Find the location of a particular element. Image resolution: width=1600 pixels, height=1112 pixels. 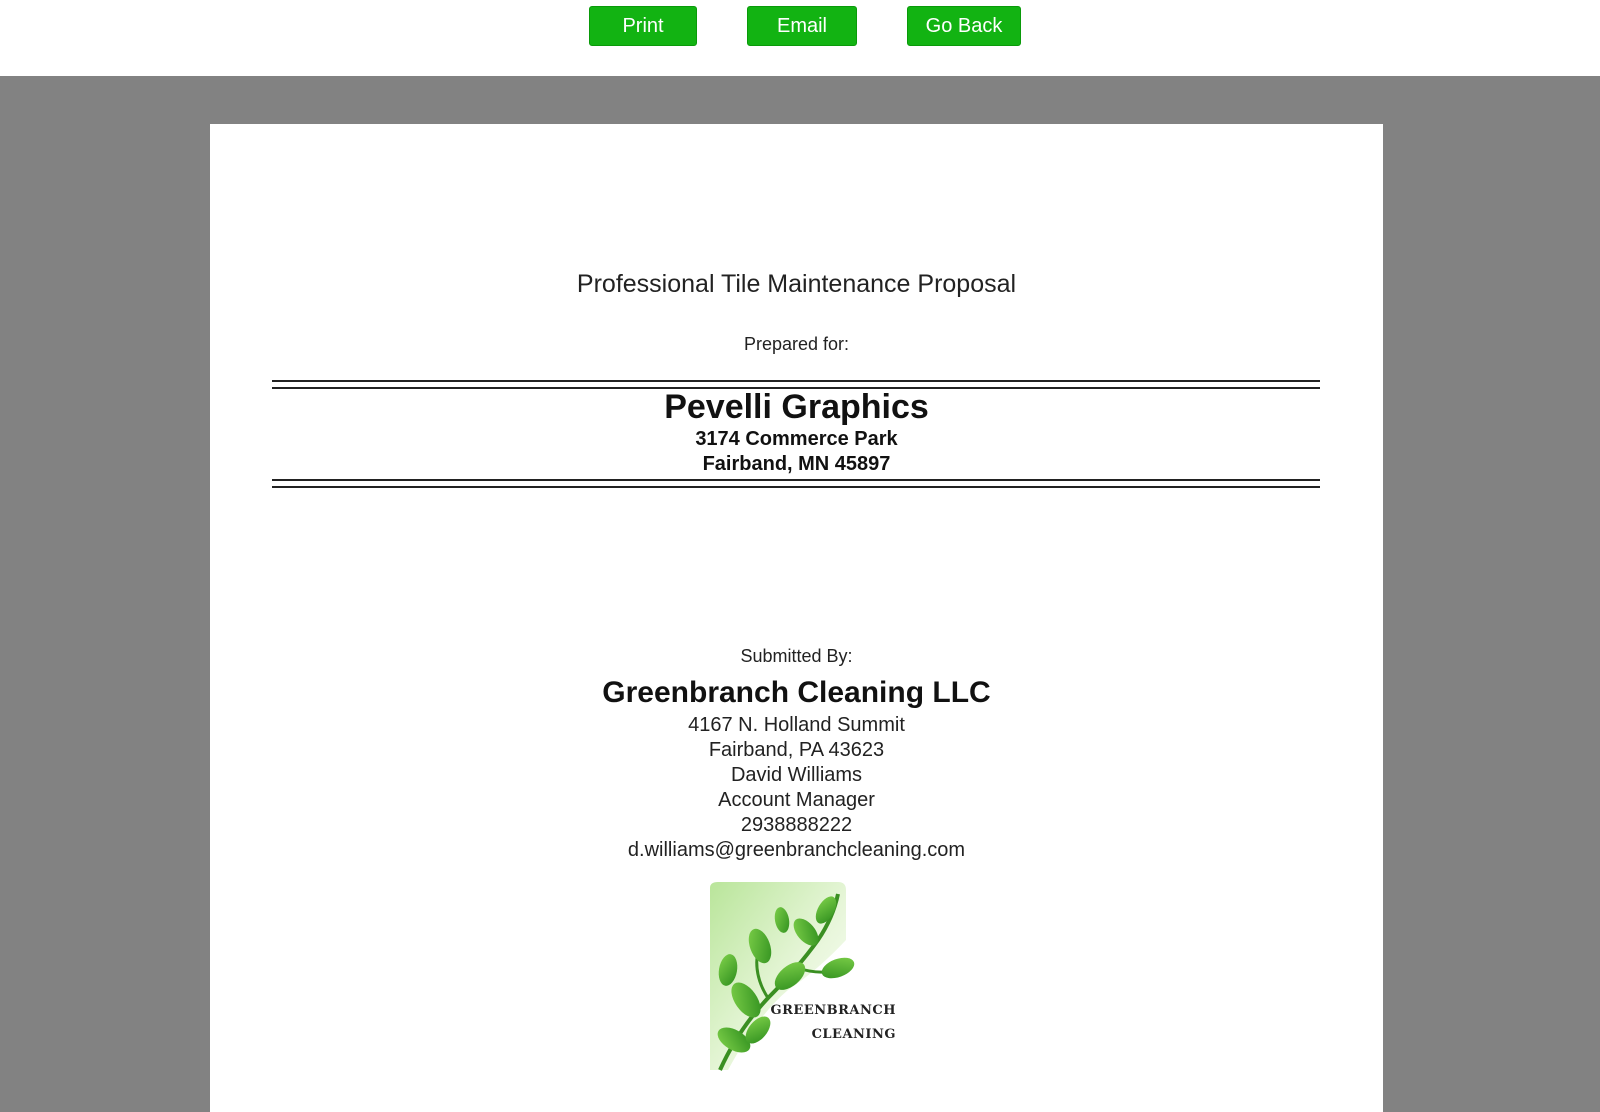

go-back-button: Go Back is located at coordinates (964, 26).